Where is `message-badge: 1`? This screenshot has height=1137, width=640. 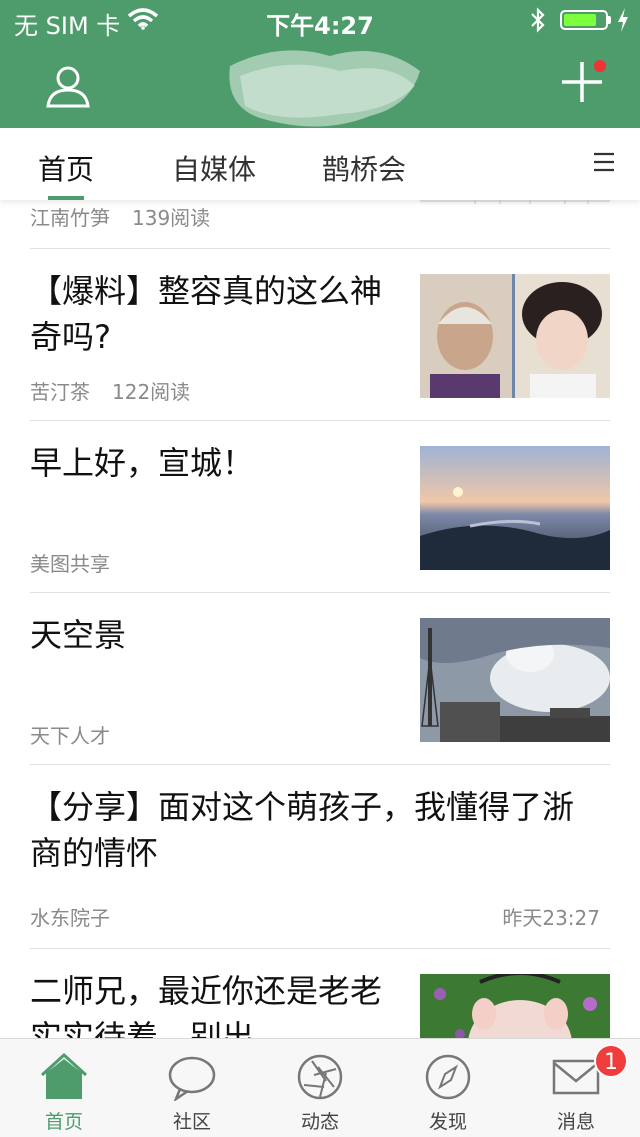 message-badge: 1 is located at coordinates (611, 1061).